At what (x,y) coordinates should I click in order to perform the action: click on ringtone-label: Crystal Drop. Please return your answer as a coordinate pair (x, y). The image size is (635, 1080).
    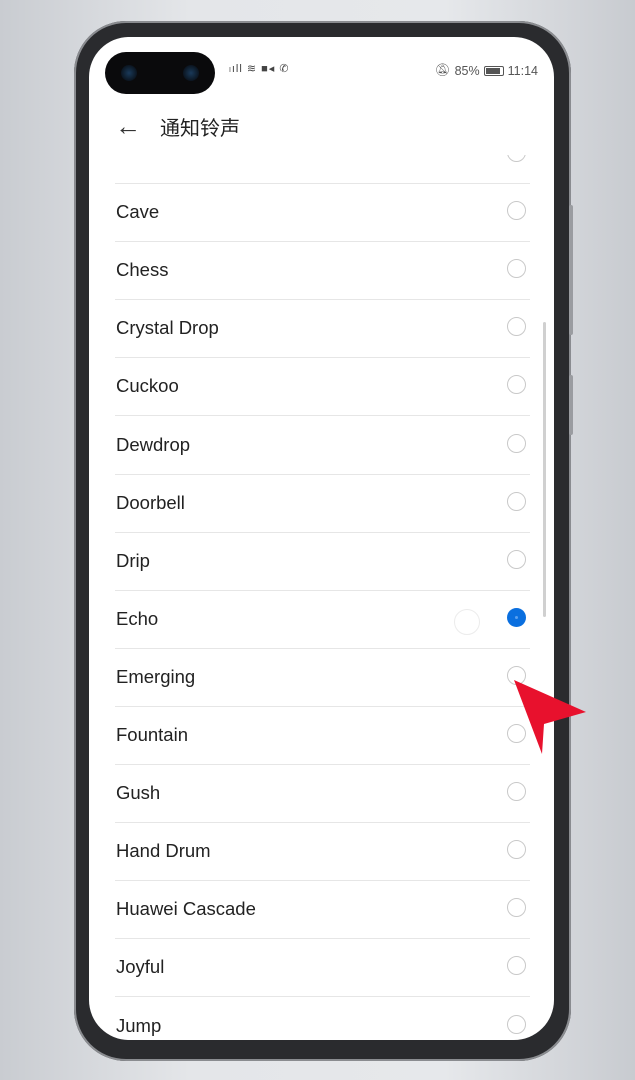
    Looking at the image, I should click on (167, 328).